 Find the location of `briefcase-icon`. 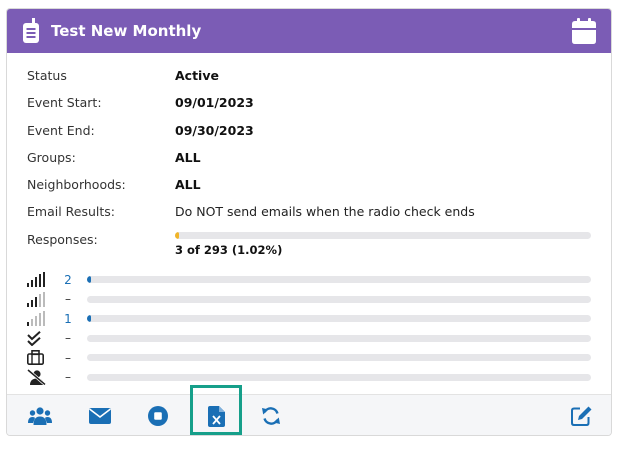

briefcase-icon is located at coordinates (38, 357).